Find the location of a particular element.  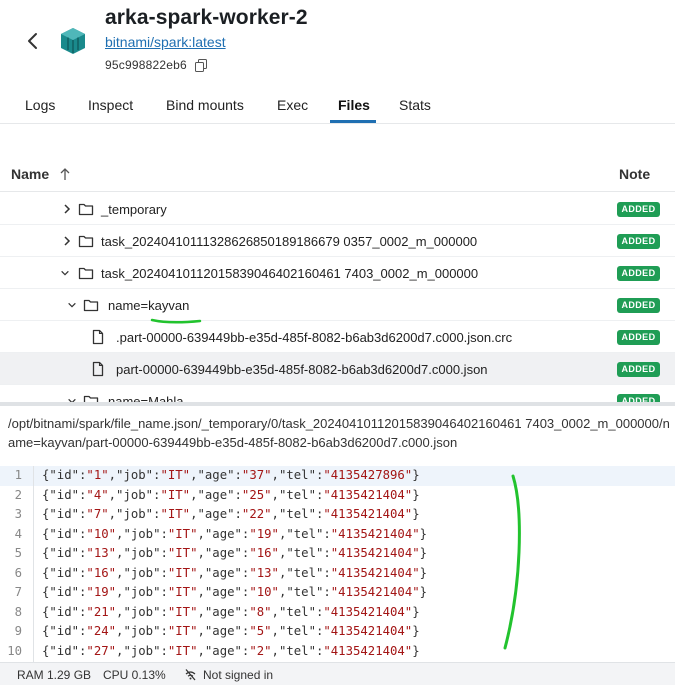

tree-row-label: _temporary is located at coordinates (134, 209).